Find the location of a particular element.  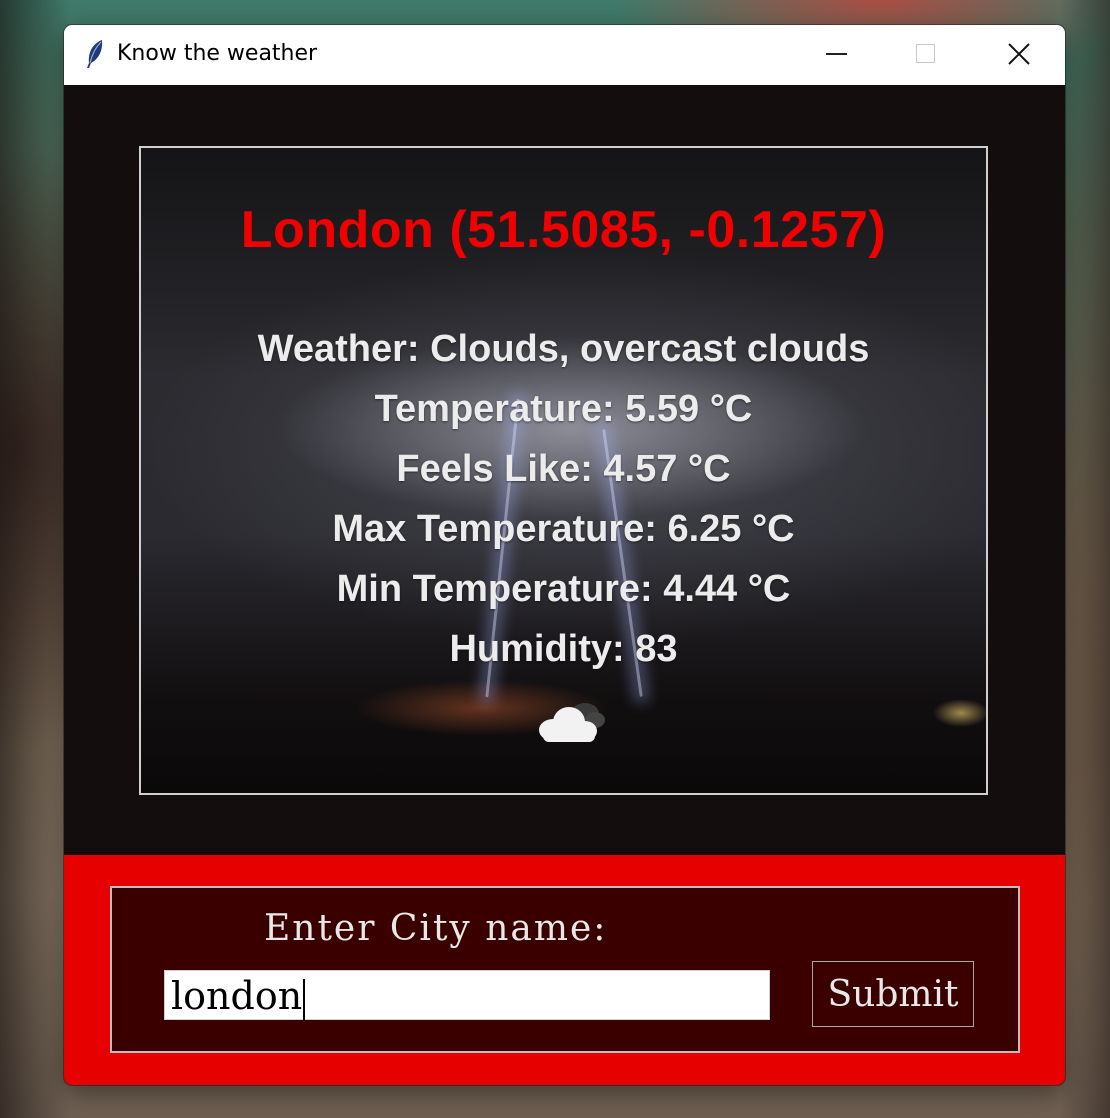

feels-like-value: Feels Like: 4.57 °C is located at coordinates (563, 469).